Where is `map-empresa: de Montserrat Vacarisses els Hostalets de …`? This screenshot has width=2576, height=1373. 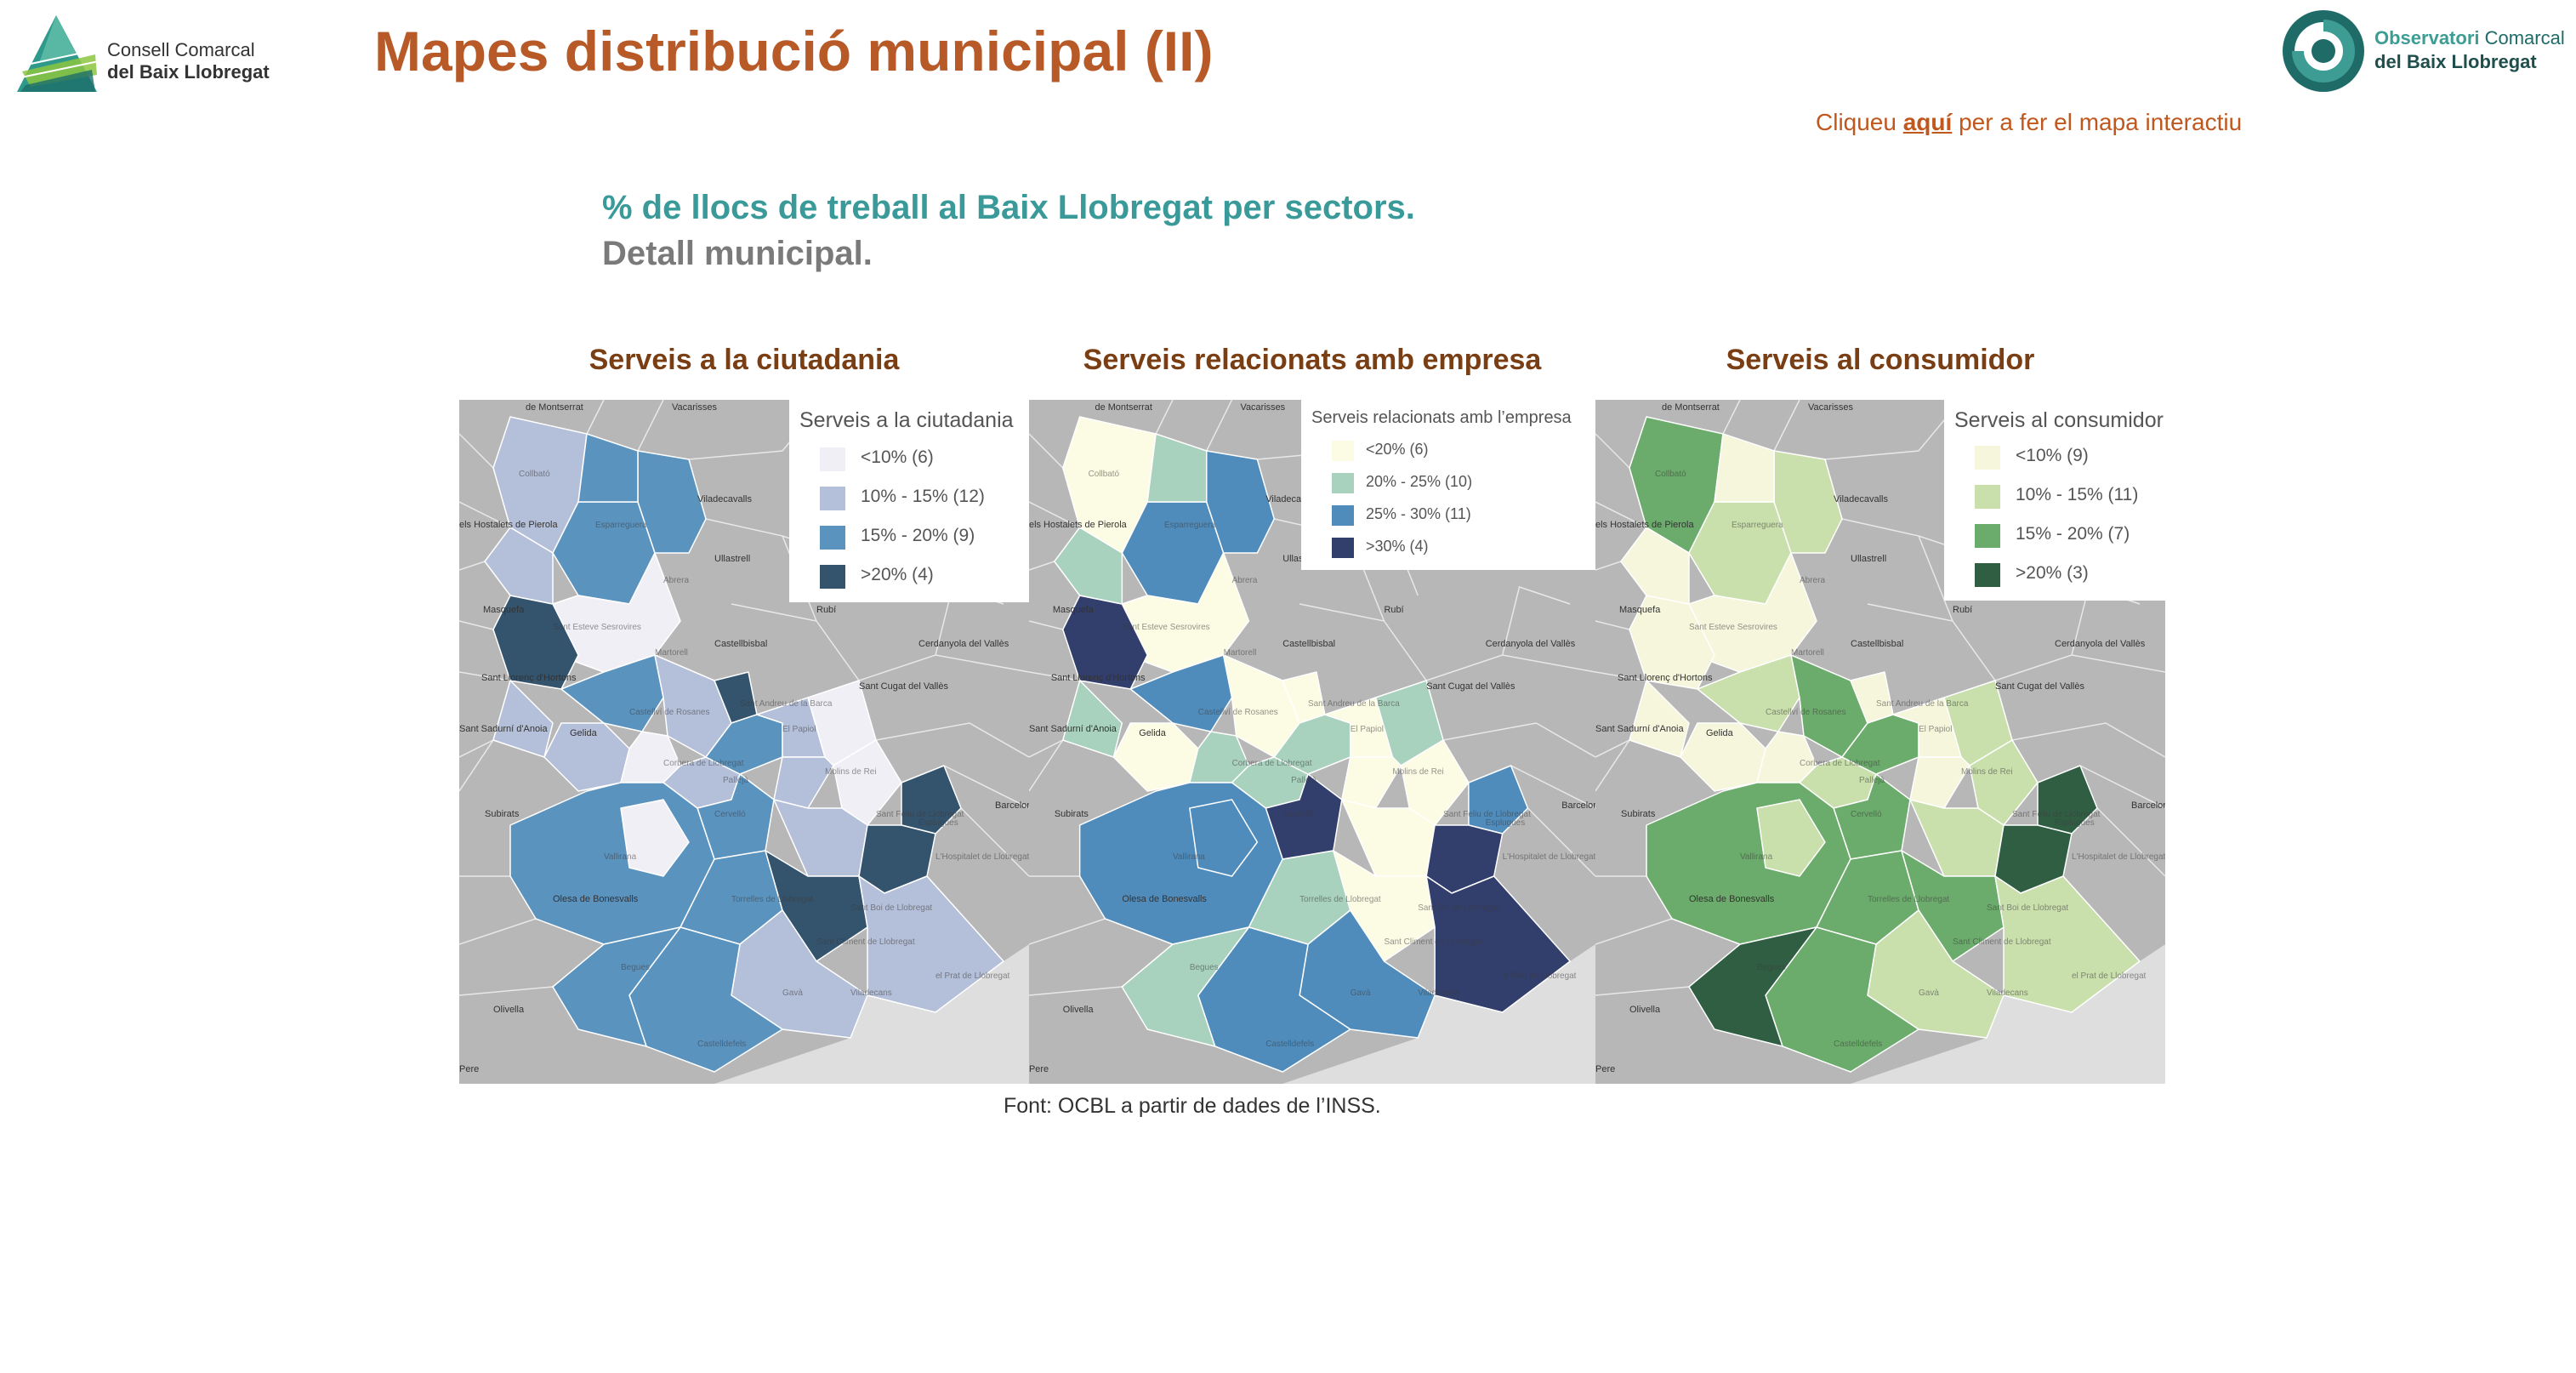
map-empresa: de Montserrat Vacarisses els Hostalets de … is located at coordinates (1312, 742).